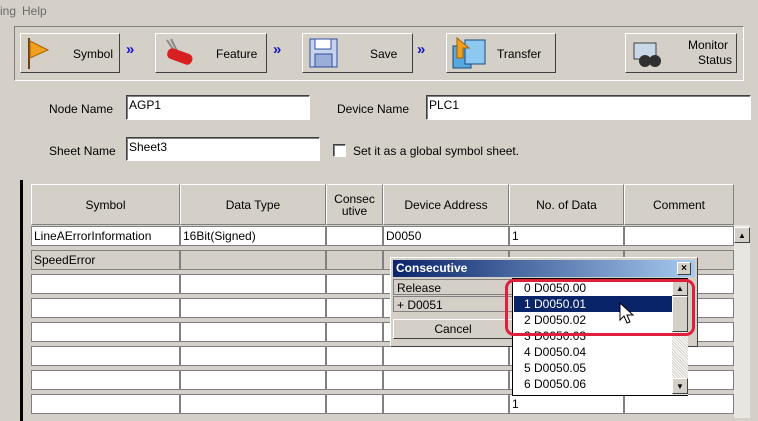 This screenshot has width=758, height=421. I want to click on device-name-field: PLC1, so click(588, 107).